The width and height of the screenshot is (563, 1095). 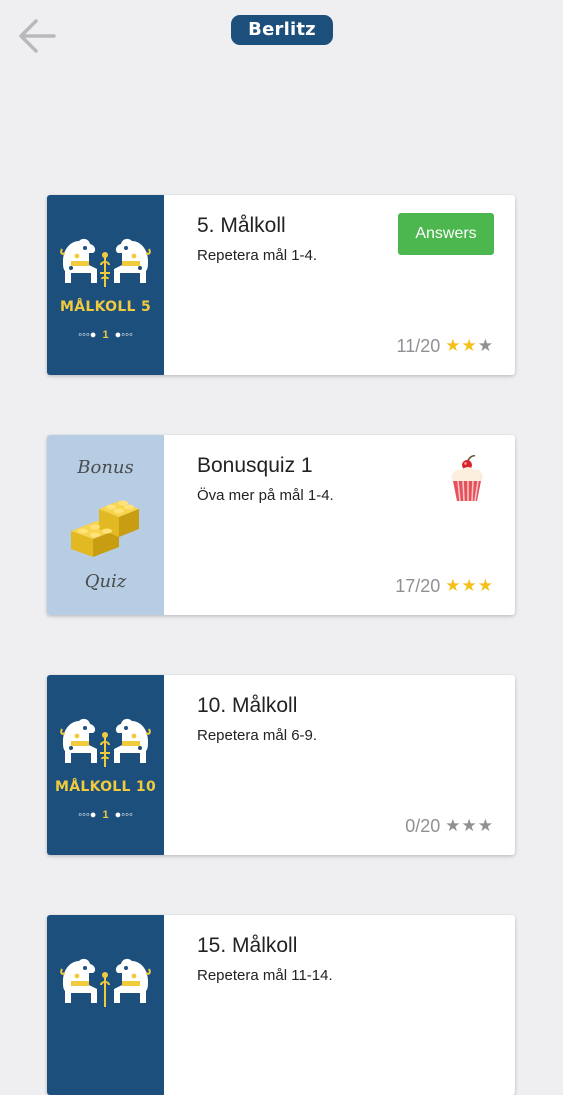 I want to click on score-text: 0/20, so click(x=423, y=825).